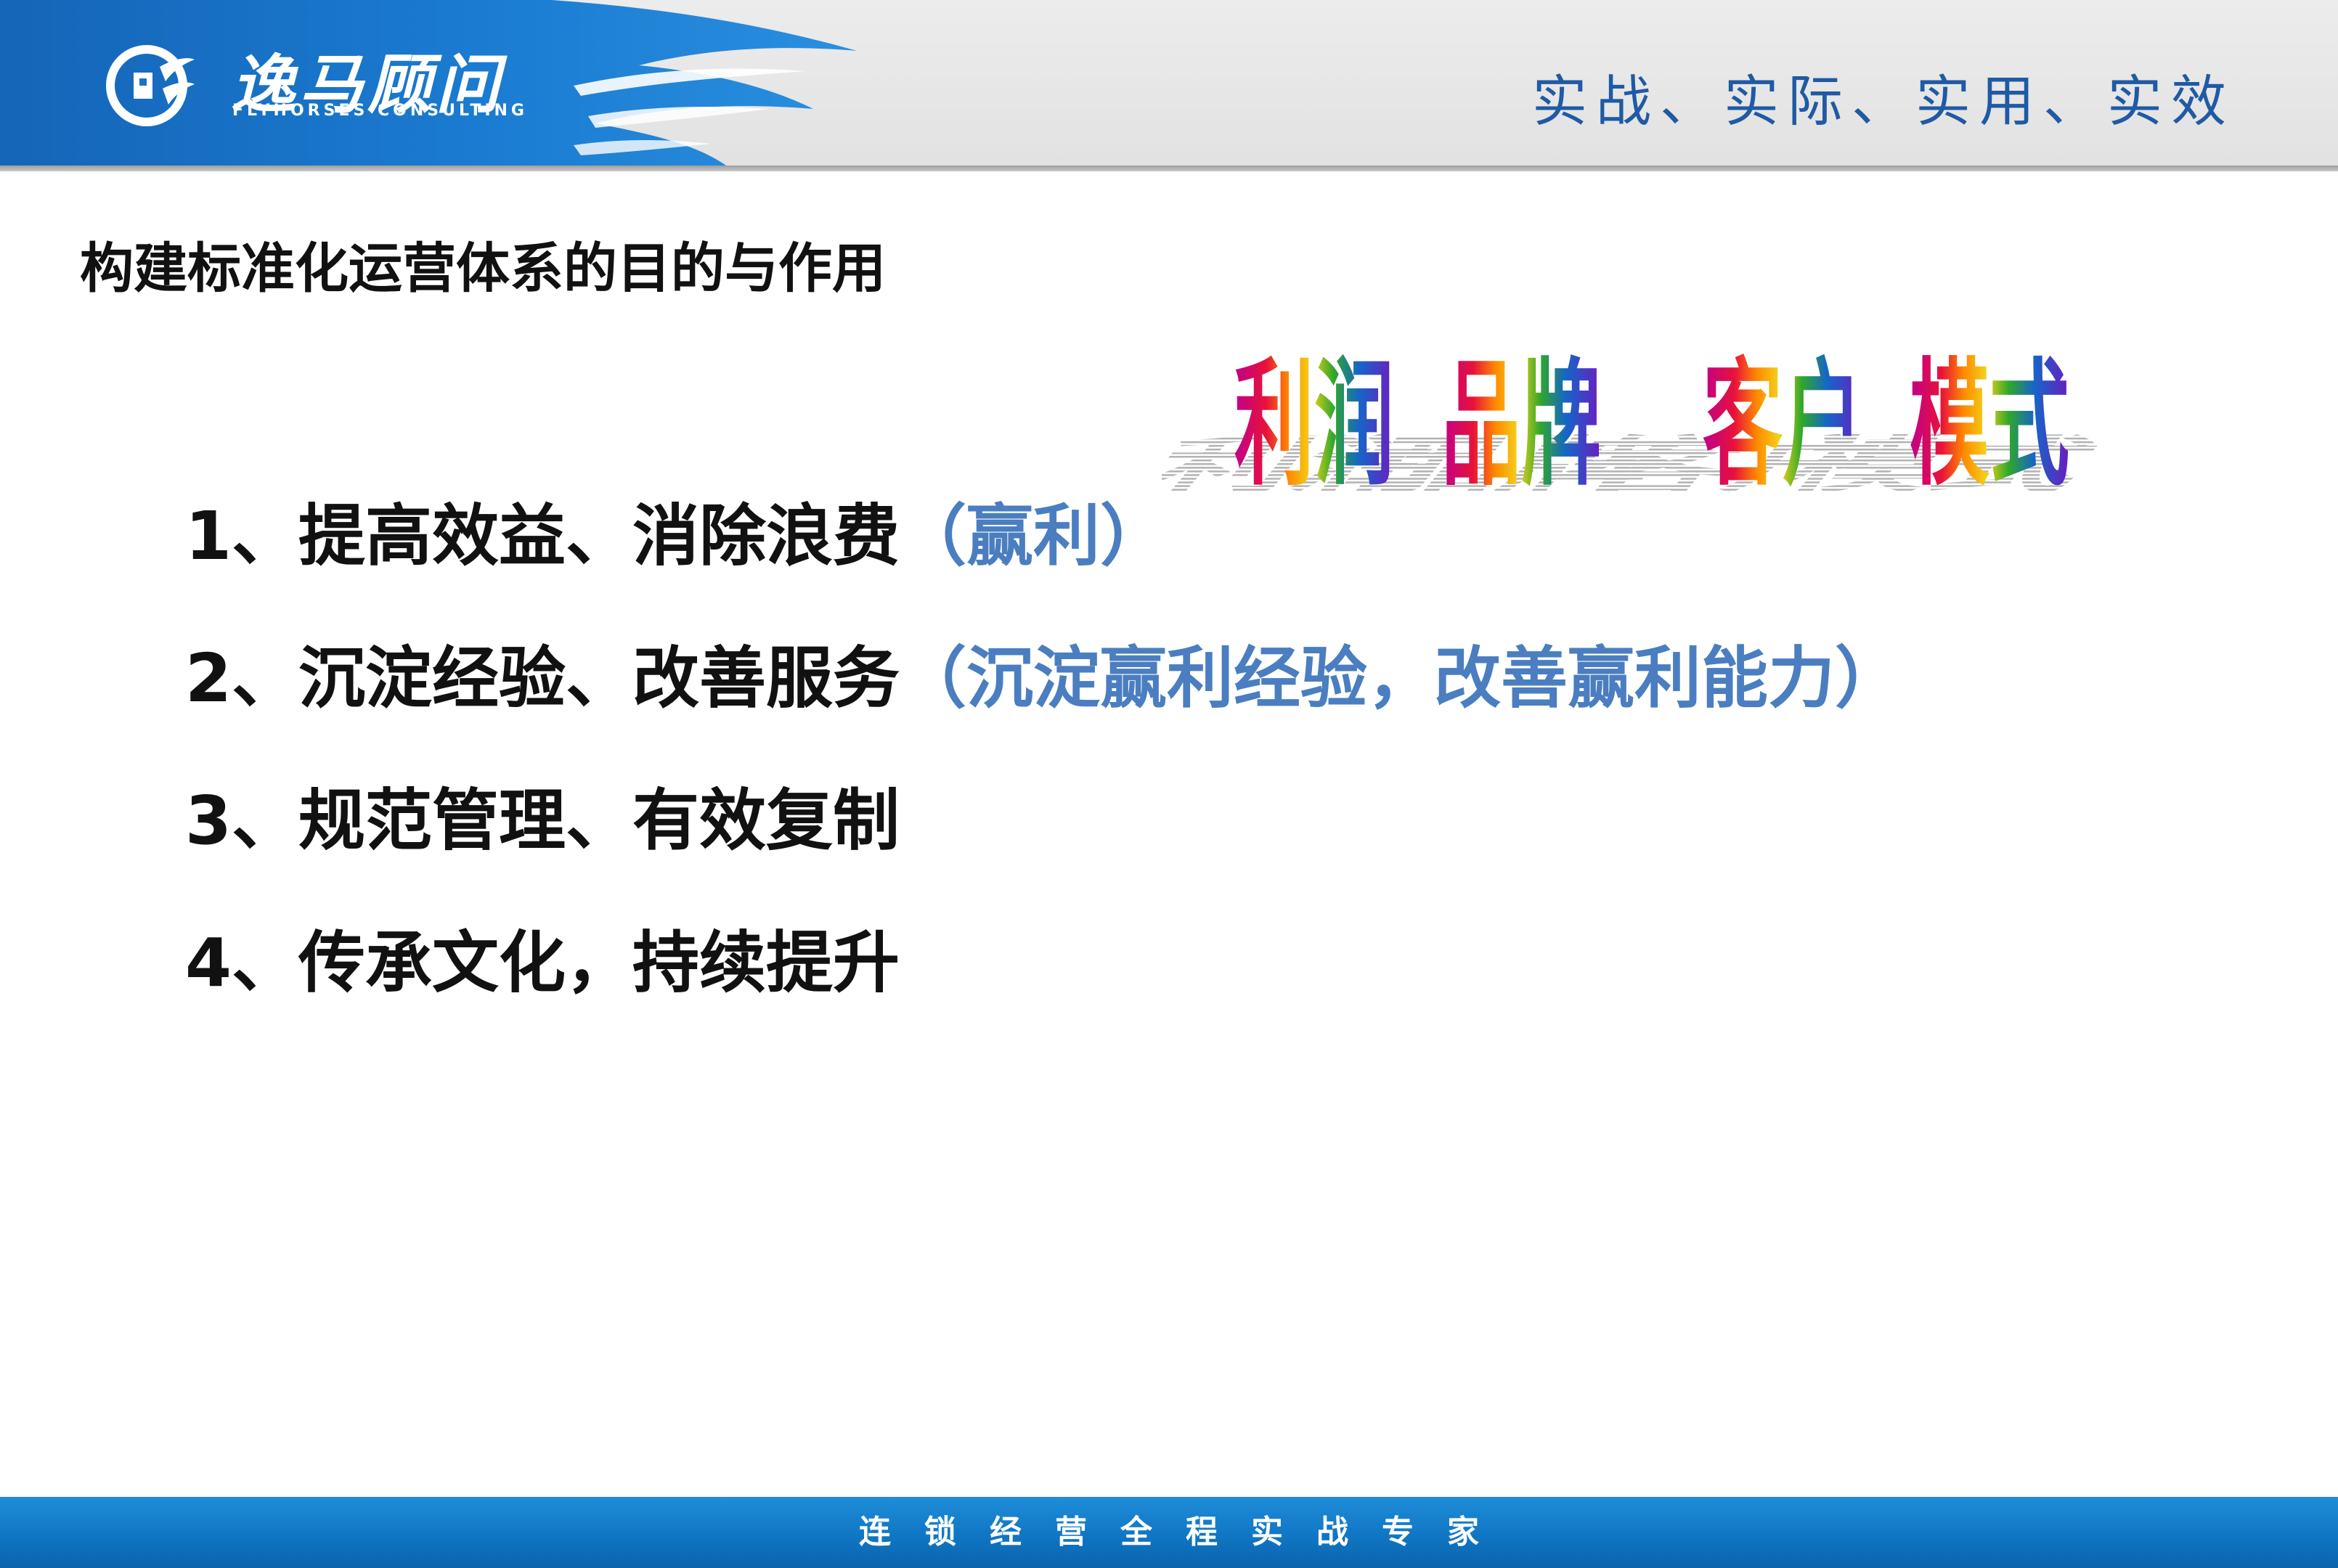  What do you see at coordinates (150, 86) in the screenshot?
I see `flyhorse-logo-icon` at bounding box center [150, 86].